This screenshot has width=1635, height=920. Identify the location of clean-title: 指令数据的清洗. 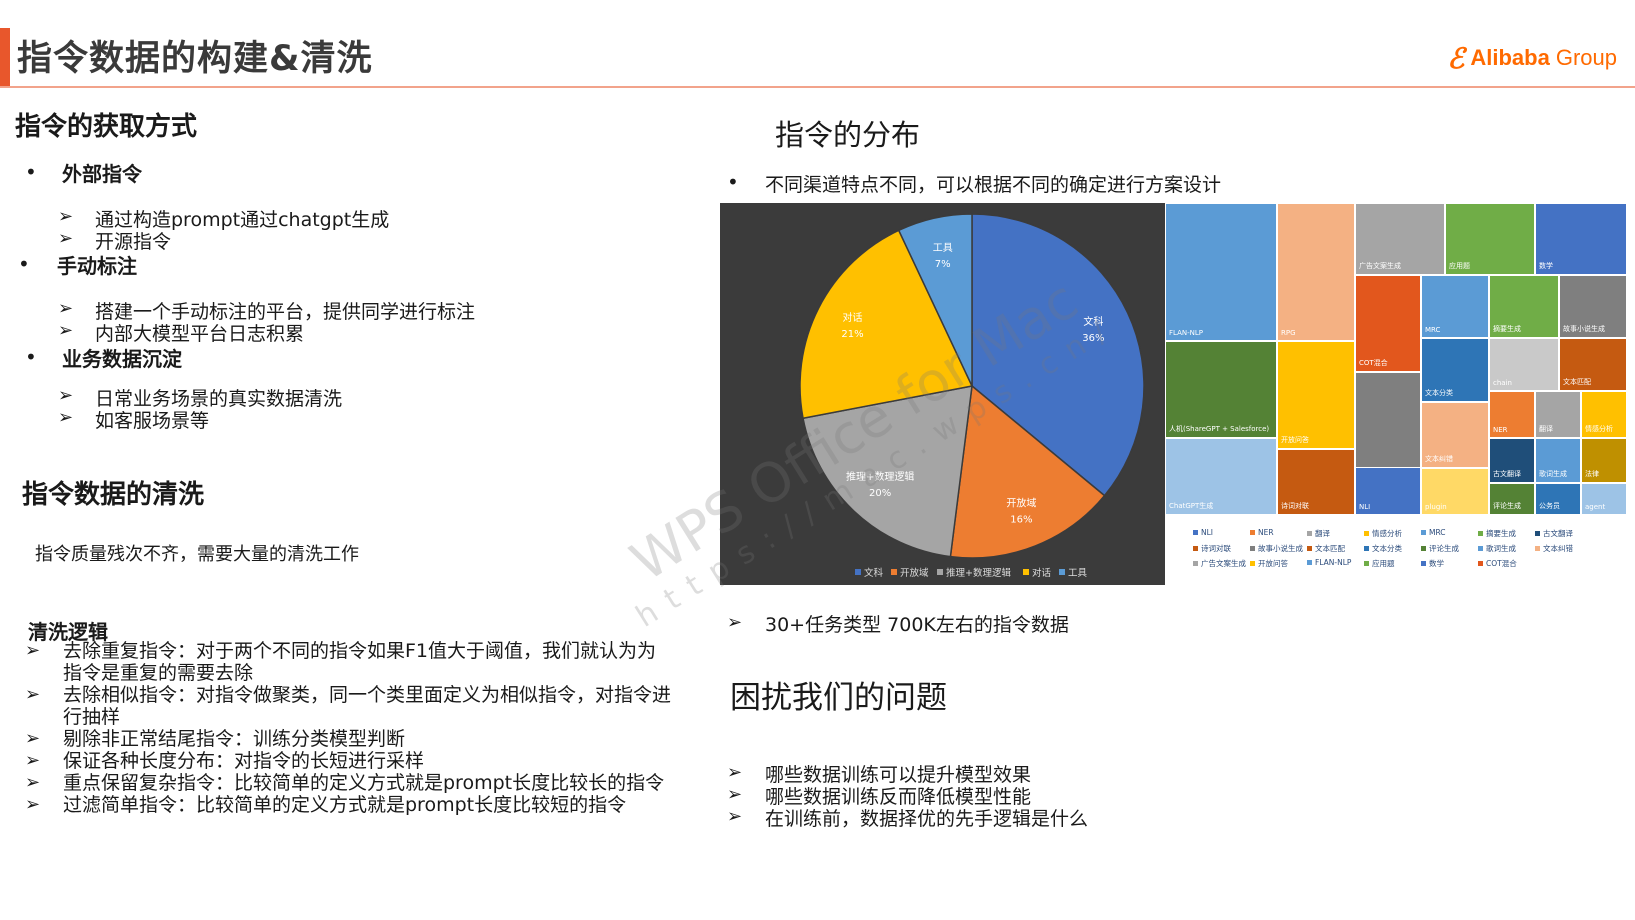
(113, 495).